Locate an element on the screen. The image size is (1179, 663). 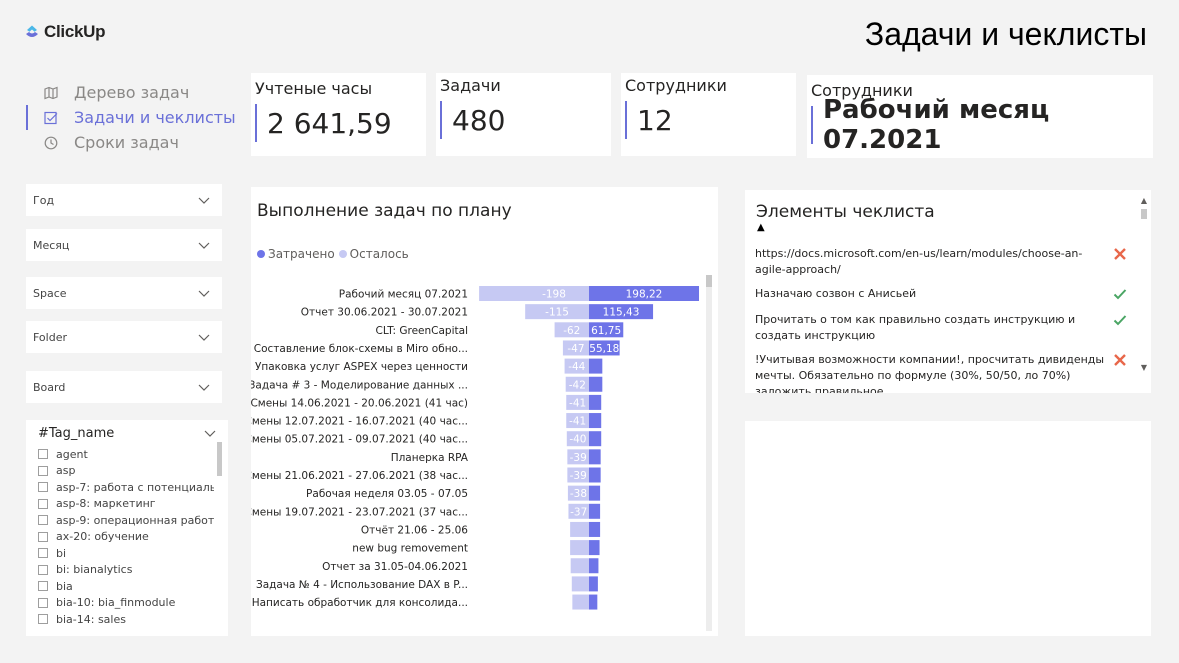
slicer-month: Месяц is located at coordinates (124, 245).